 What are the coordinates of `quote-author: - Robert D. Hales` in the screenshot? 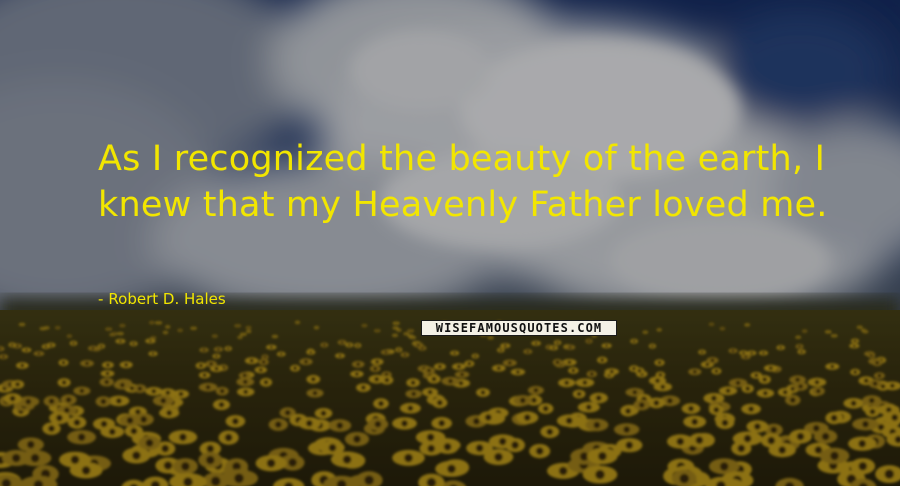 It's located at (162, 299).